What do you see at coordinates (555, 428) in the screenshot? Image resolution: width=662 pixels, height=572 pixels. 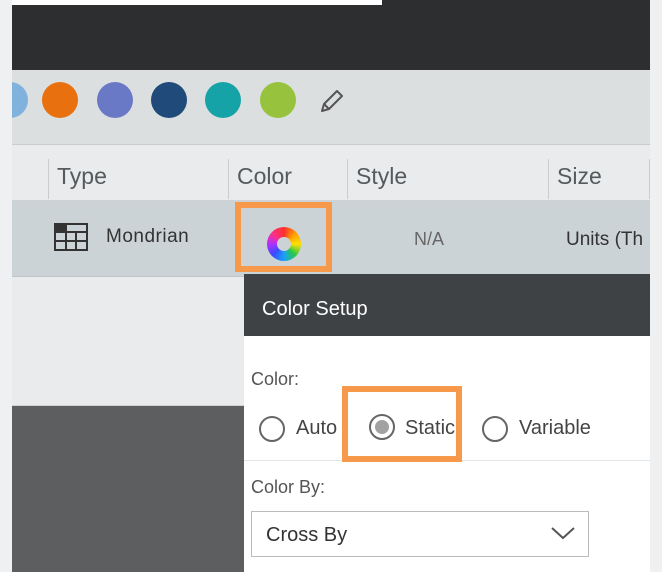 I see `radio-variable-label: Variable` at bounding box center [555, 428].